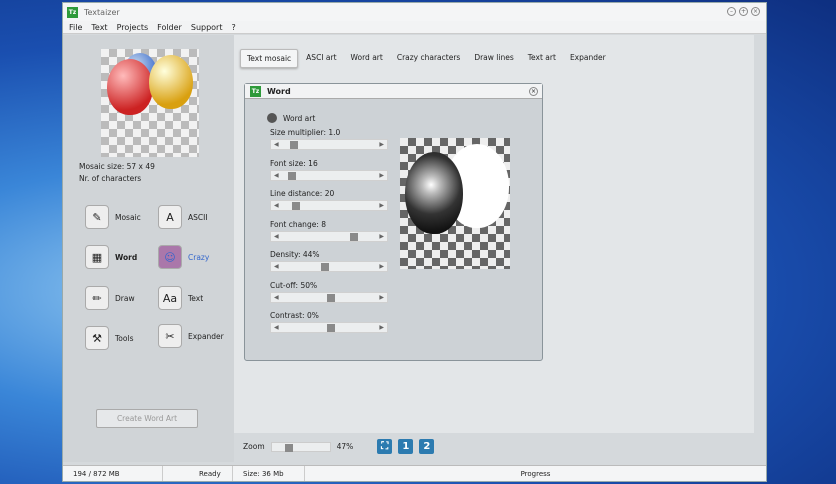 The width and height of the screenshot is (836, 484). I want to click on image-preview, so click(150, 103).